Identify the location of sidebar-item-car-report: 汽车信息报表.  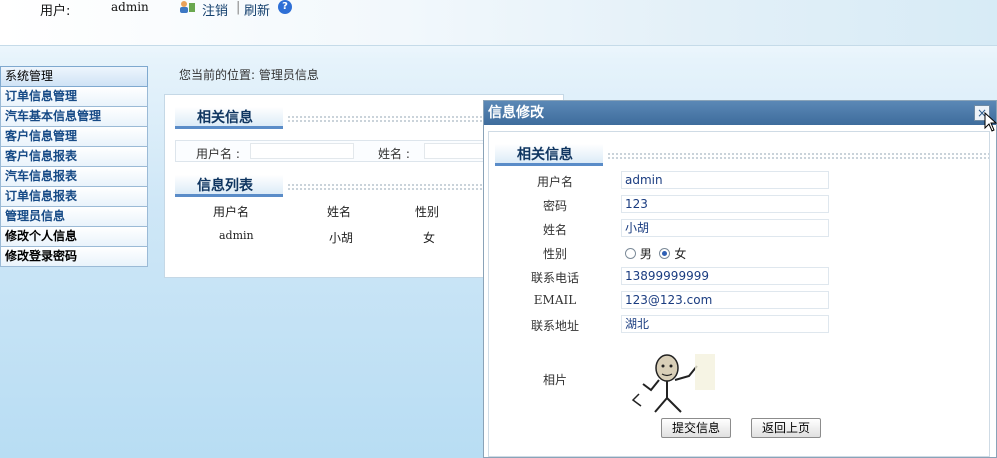
(74, 177).